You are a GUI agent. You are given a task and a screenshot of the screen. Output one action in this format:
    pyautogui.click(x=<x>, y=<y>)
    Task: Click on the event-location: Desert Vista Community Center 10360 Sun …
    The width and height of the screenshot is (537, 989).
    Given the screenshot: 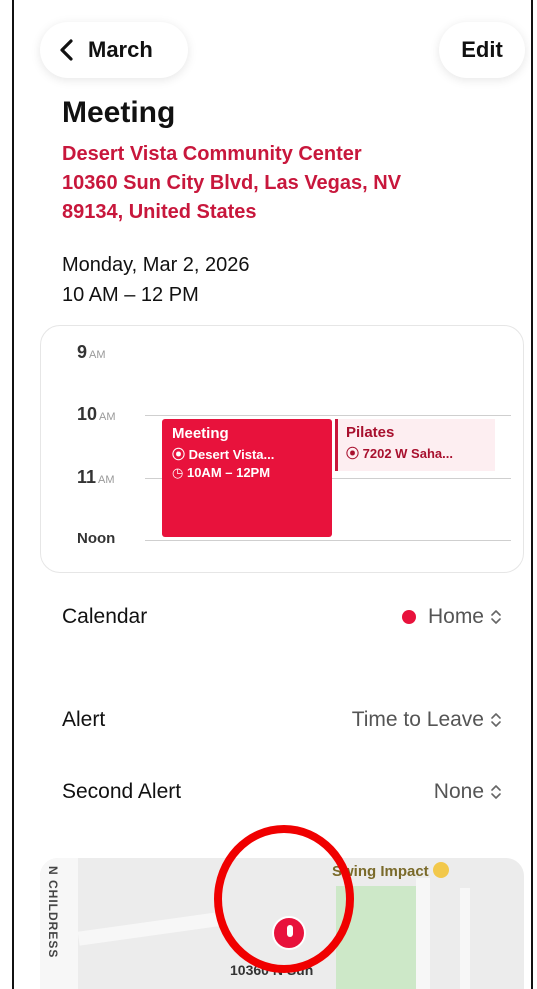 What is the action you would take?
    pyautogui.click(x=262, y=183)
    